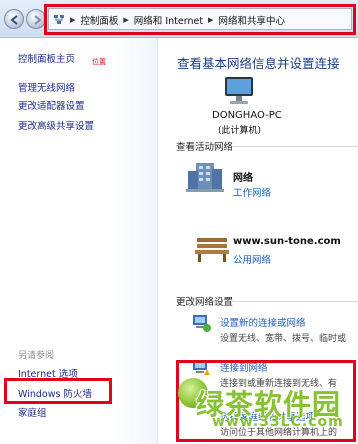  Describe the element at coordinates (56, 125) in the screenshot. I see `sidebar-item-advanced-sharing: 更改高级共享设置` at that location.